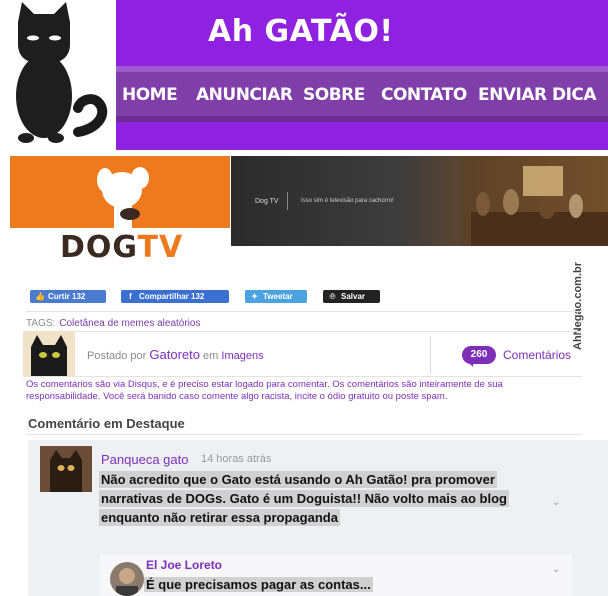 The width and height of the screenshot is (608, 596). Describe the element at coordinates (198, 296) in the screenshot. I see `share-count: 132` at that location.